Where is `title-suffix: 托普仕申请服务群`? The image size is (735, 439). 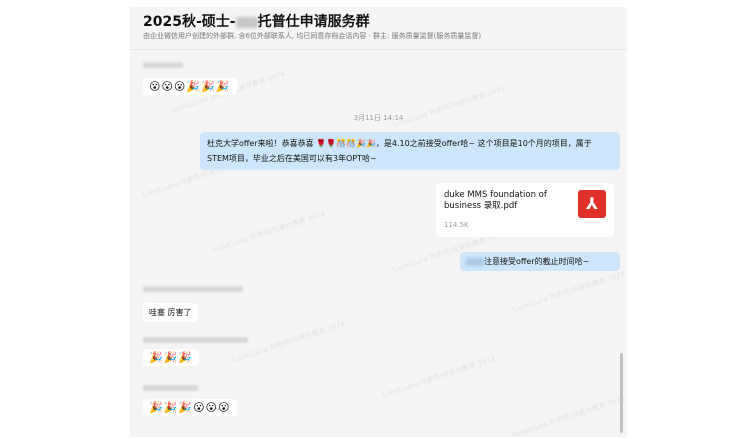
title-suffix: 托普仕申请服务群 is located at coordinates (313, 22).